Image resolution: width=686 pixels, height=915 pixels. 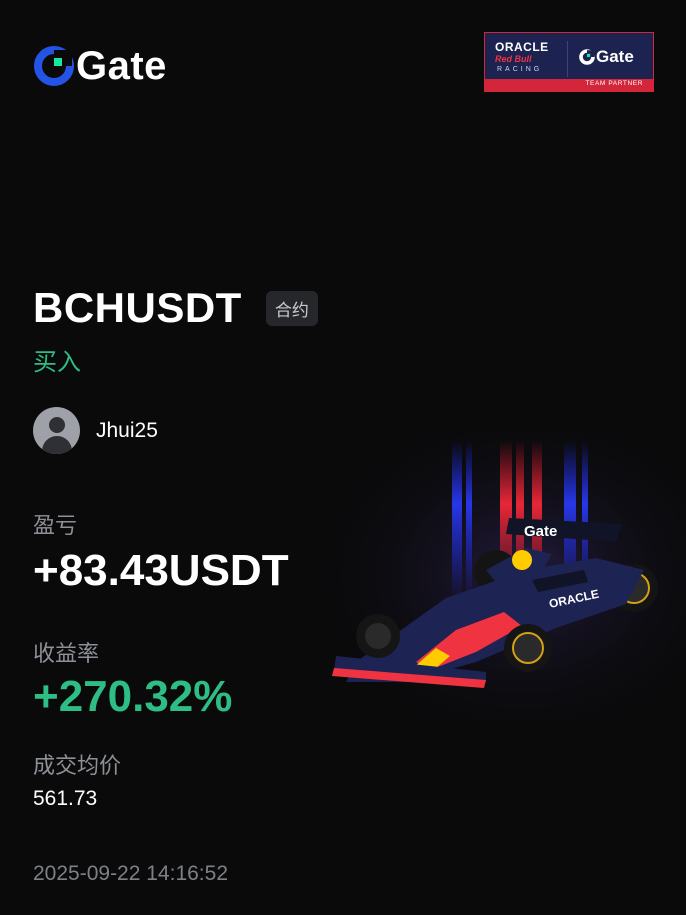 What do you see at coordinates (522, 47) in the screenshot?
I see `partner-oracle-text: ORACLE` at bounding box center [522, 47].